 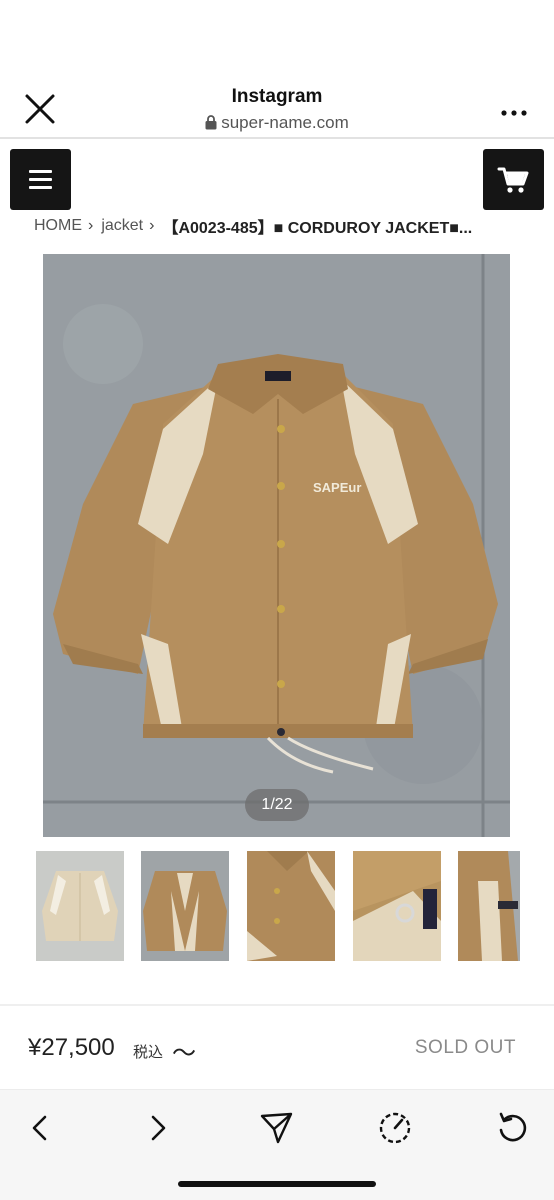 I want to click on back-icon, so click(x=39, y=1128).